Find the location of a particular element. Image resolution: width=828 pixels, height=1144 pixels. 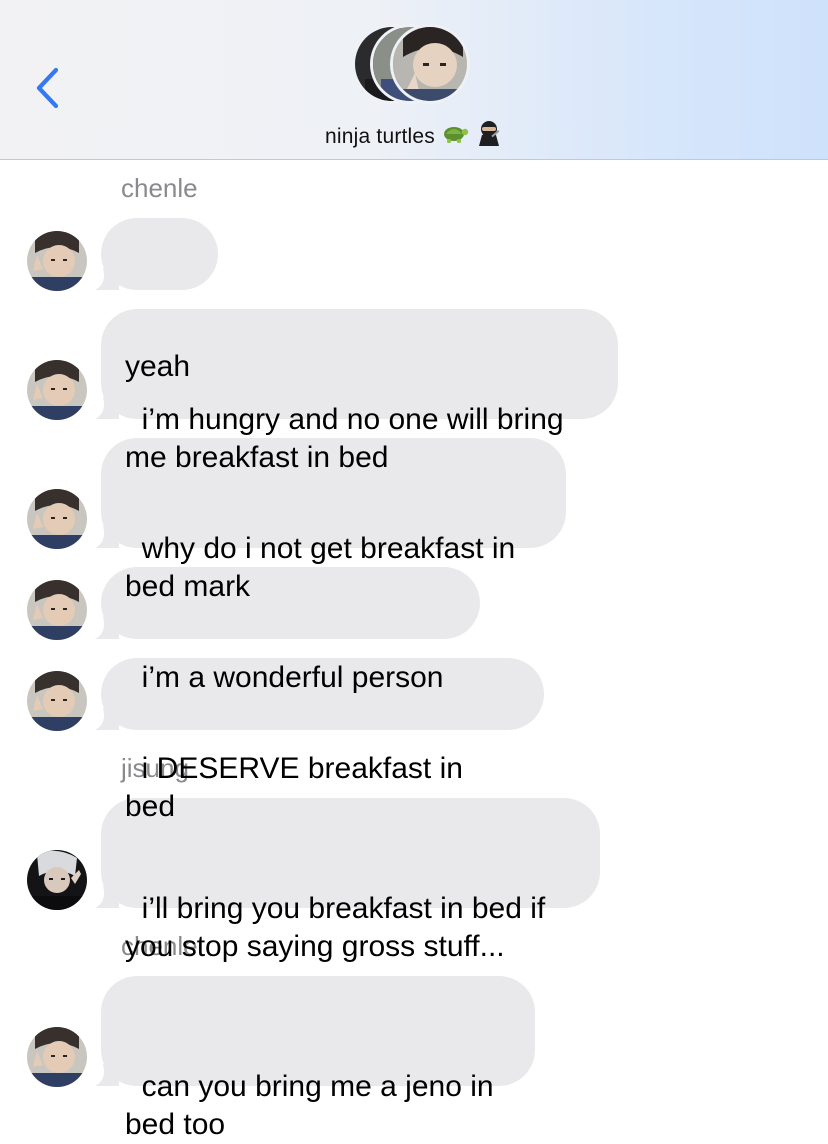

member-avatar is located at coordinates (430, 64).